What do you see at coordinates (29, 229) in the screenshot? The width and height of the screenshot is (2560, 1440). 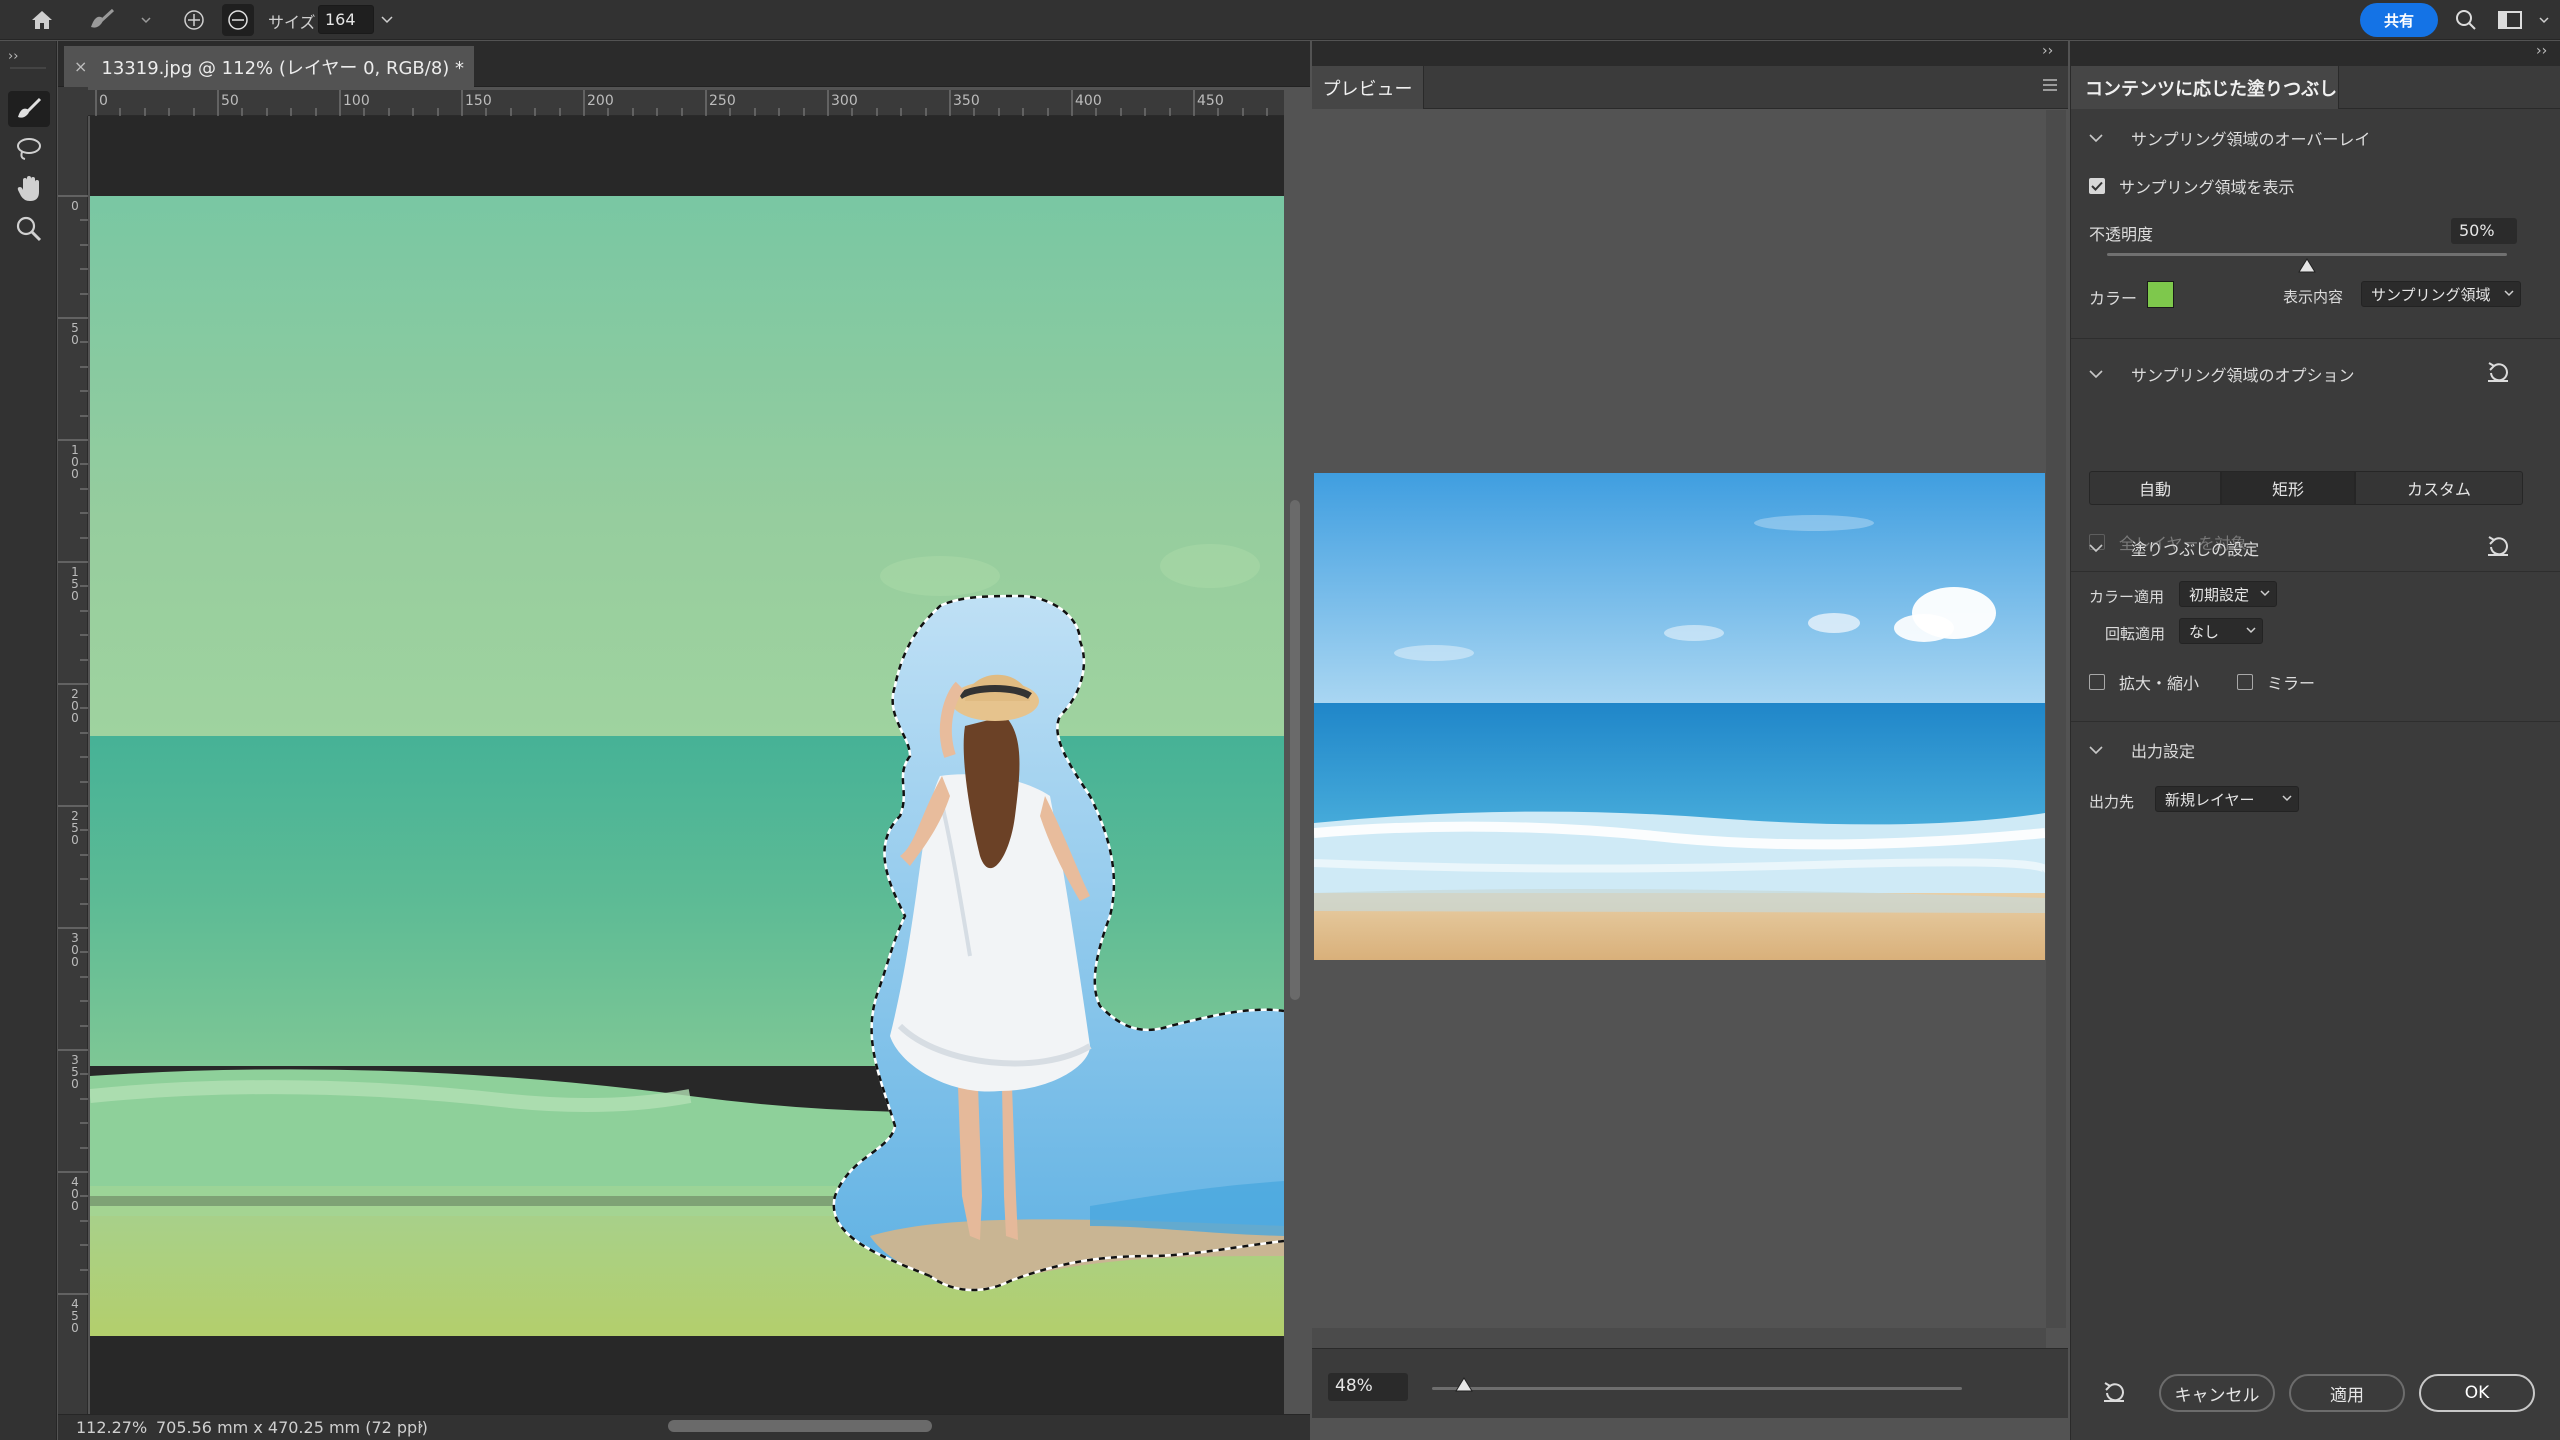 I see `zoom-tool-icon` at bounding box center [29, 229].